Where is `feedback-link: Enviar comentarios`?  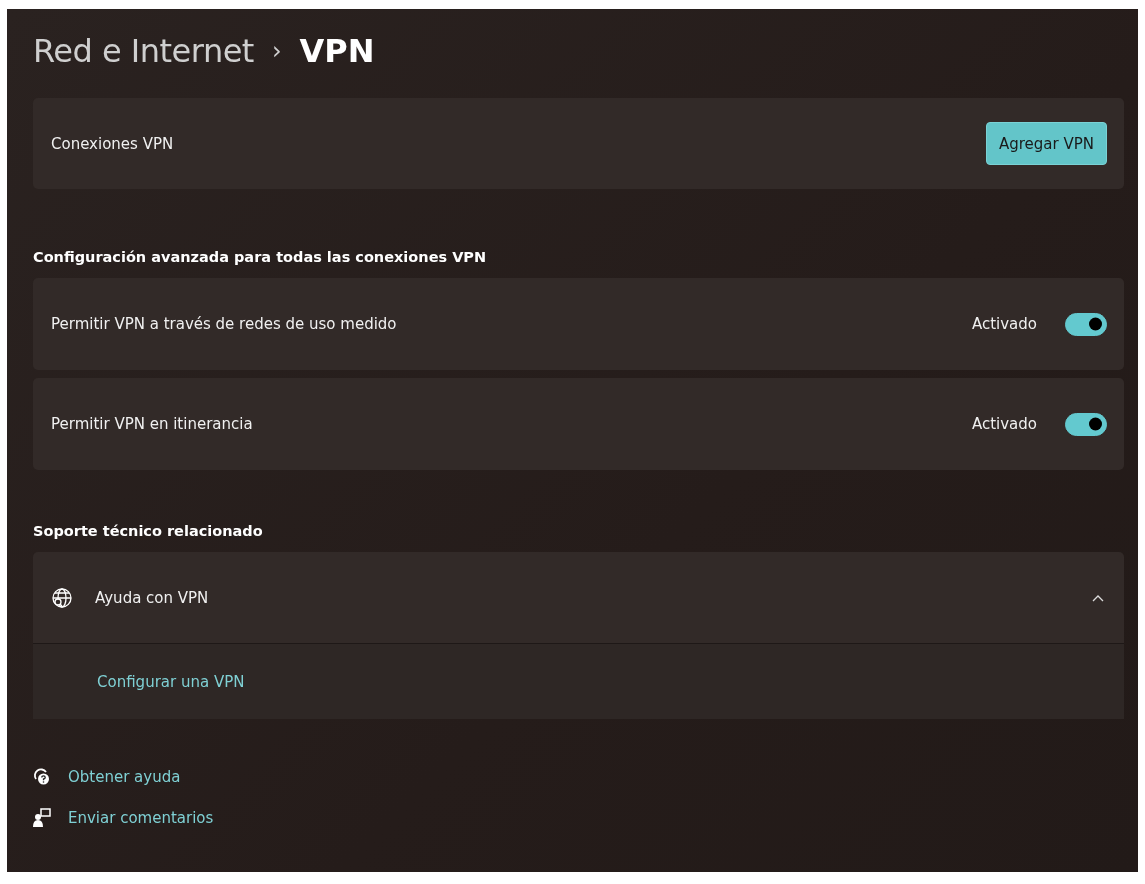
feedback-link: Enviar comentarios is located at coordinates (141, 818).